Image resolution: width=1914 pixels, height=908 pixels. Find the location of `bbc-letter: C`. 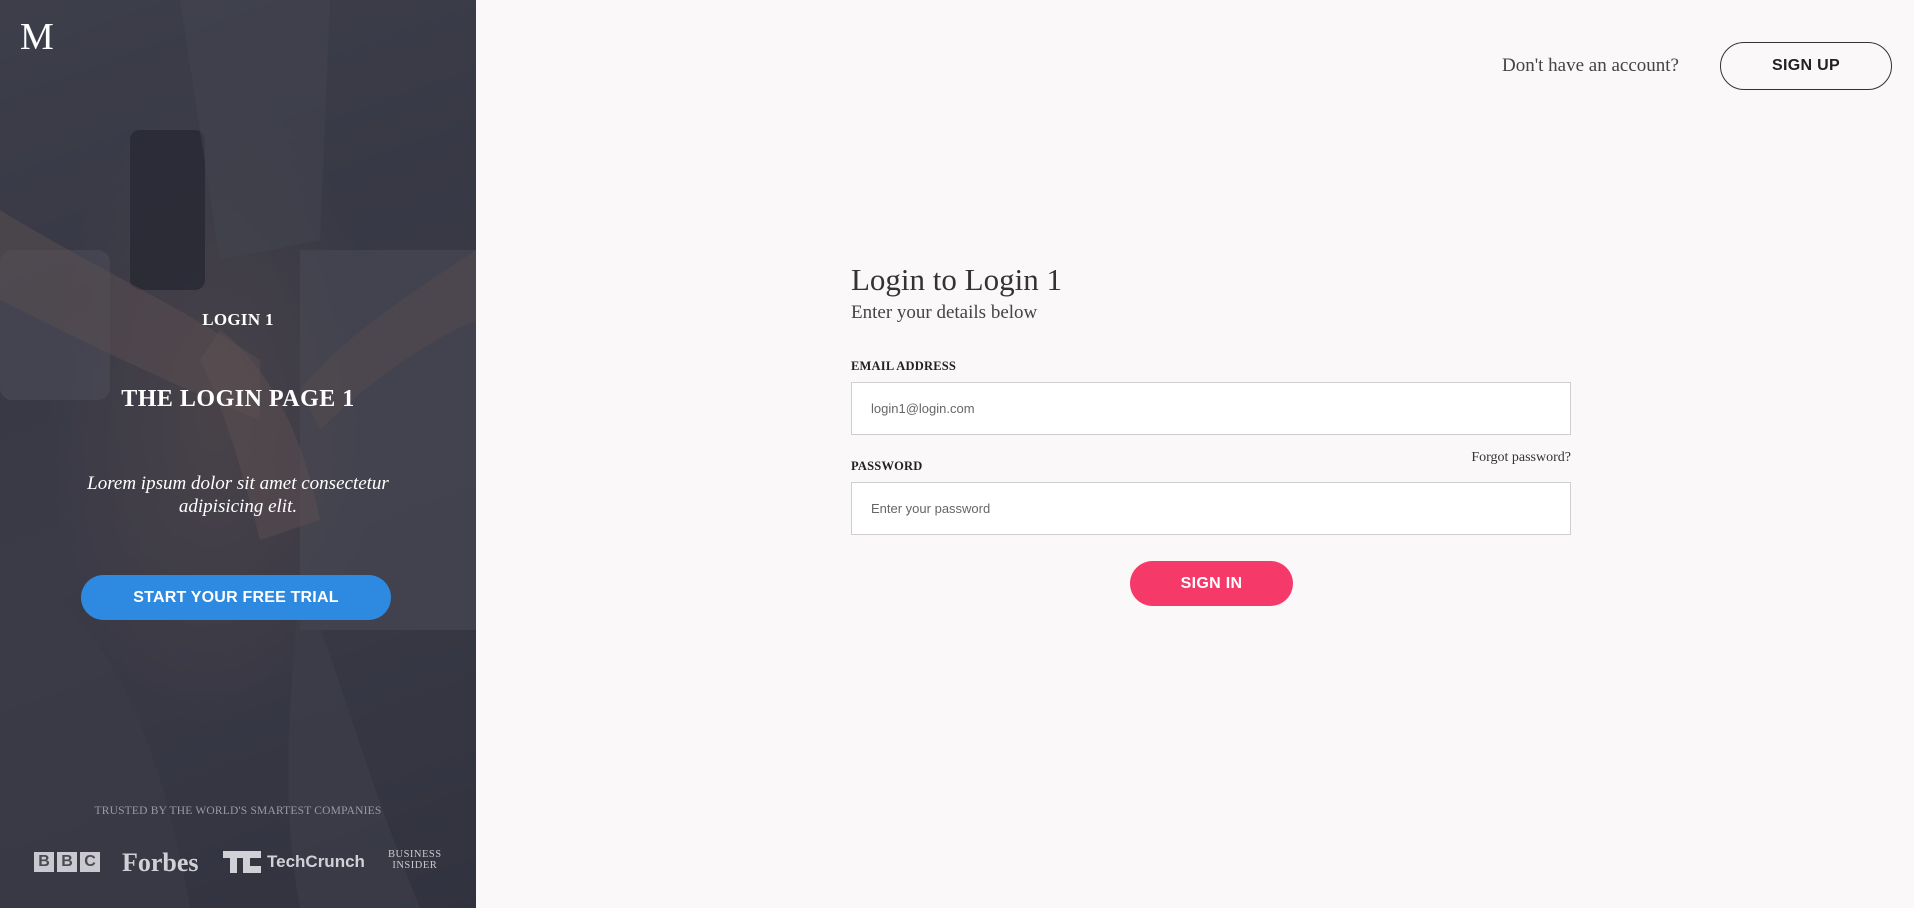

bbc-letter: C is located at coordinates (90, 862).